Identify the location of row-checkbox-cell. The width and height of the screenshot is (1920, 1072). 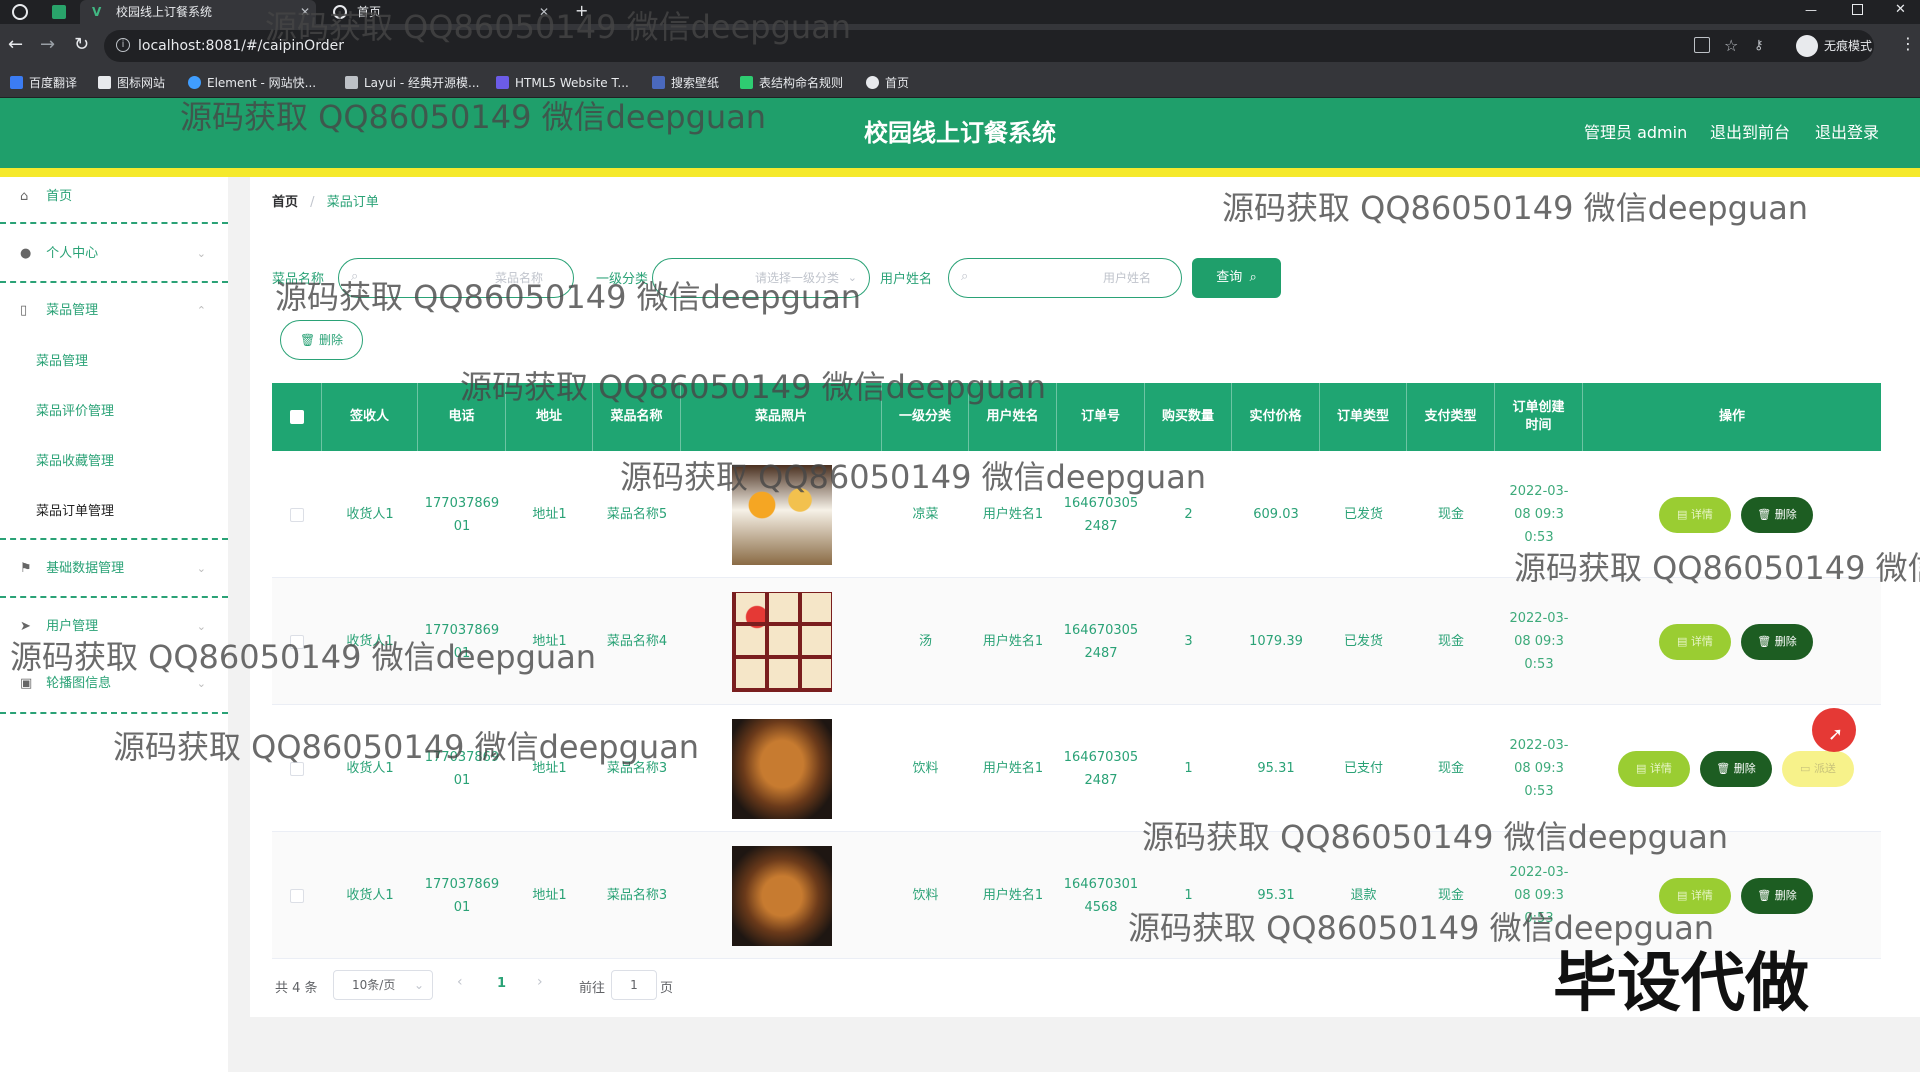
(297, 895).